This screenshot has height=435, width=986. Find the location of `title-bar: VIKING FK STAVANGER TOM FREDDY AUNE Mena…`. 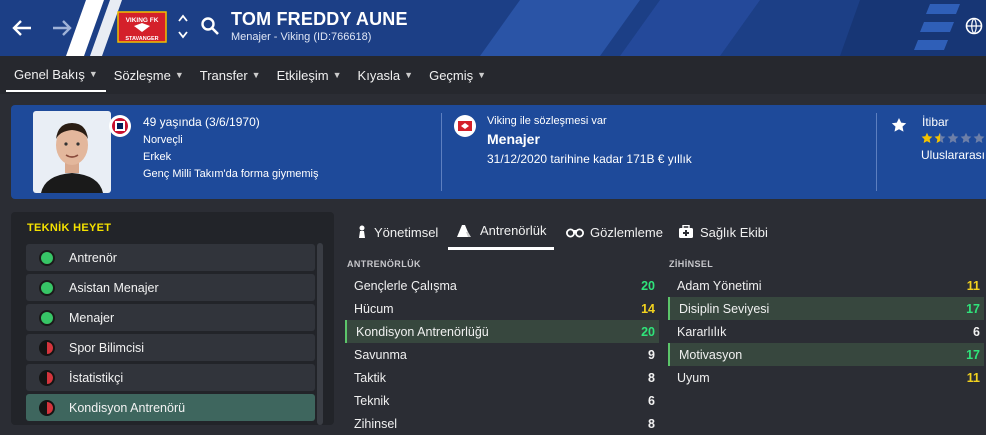

title-bar: VIKING FK STAVANGER TOM FREDDY AUNE Mena… is located at coordinates (493, 28).